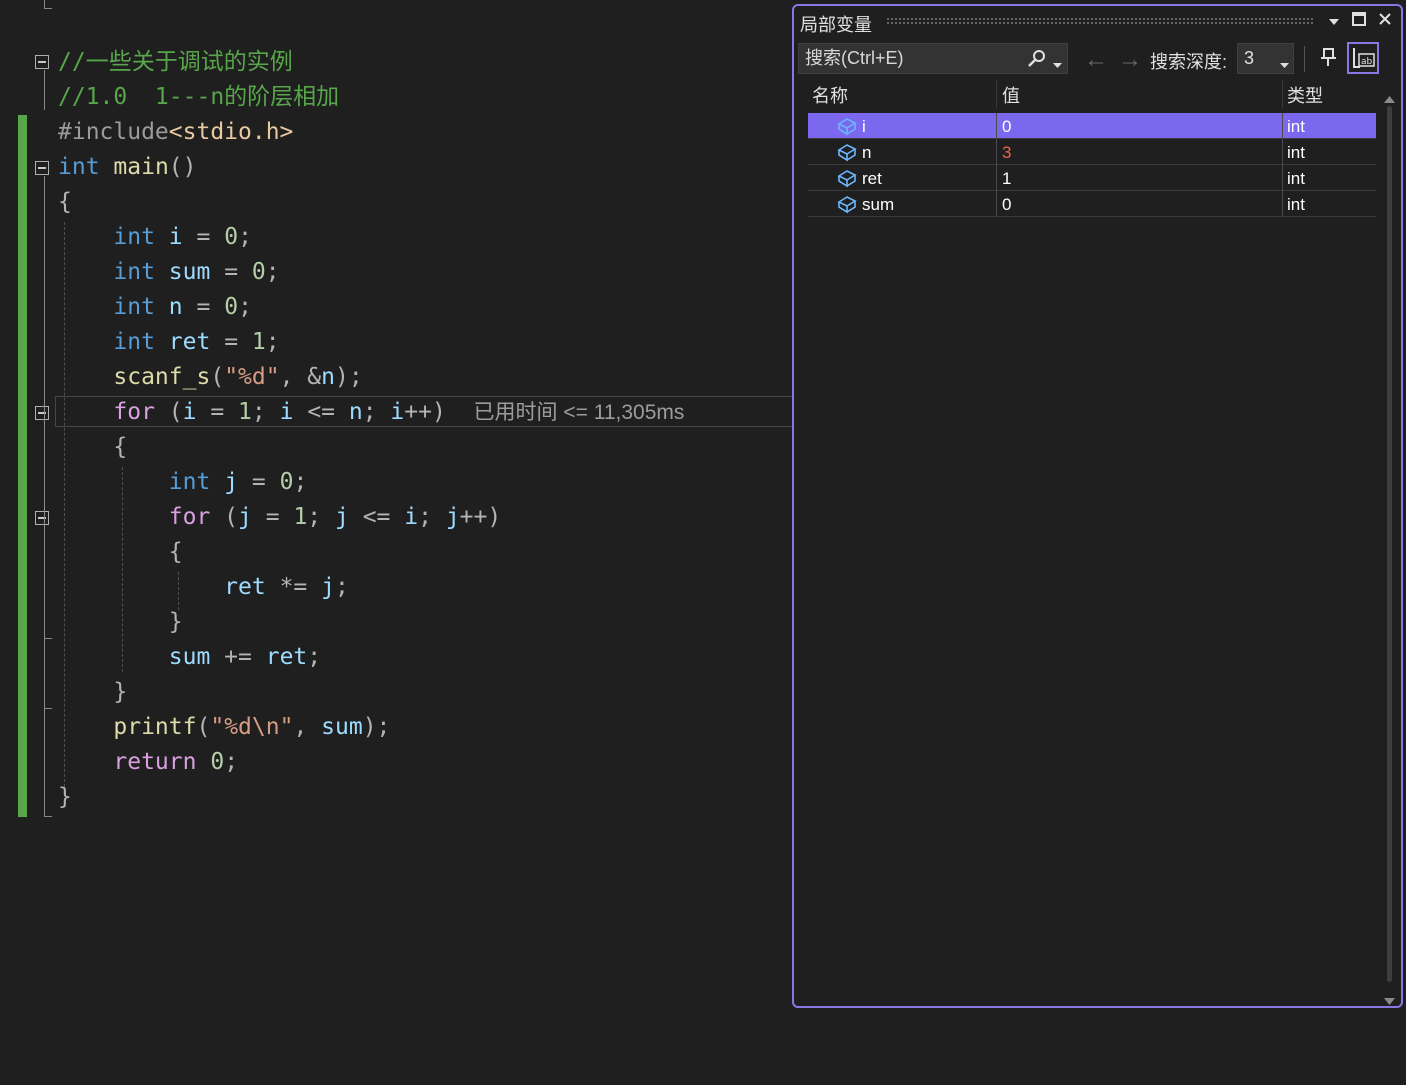 Image resolution: width=1406 pixels, height=1085 pixels. I want to click on code-line: scanf_s("%d", &n);, so click(210, 377).